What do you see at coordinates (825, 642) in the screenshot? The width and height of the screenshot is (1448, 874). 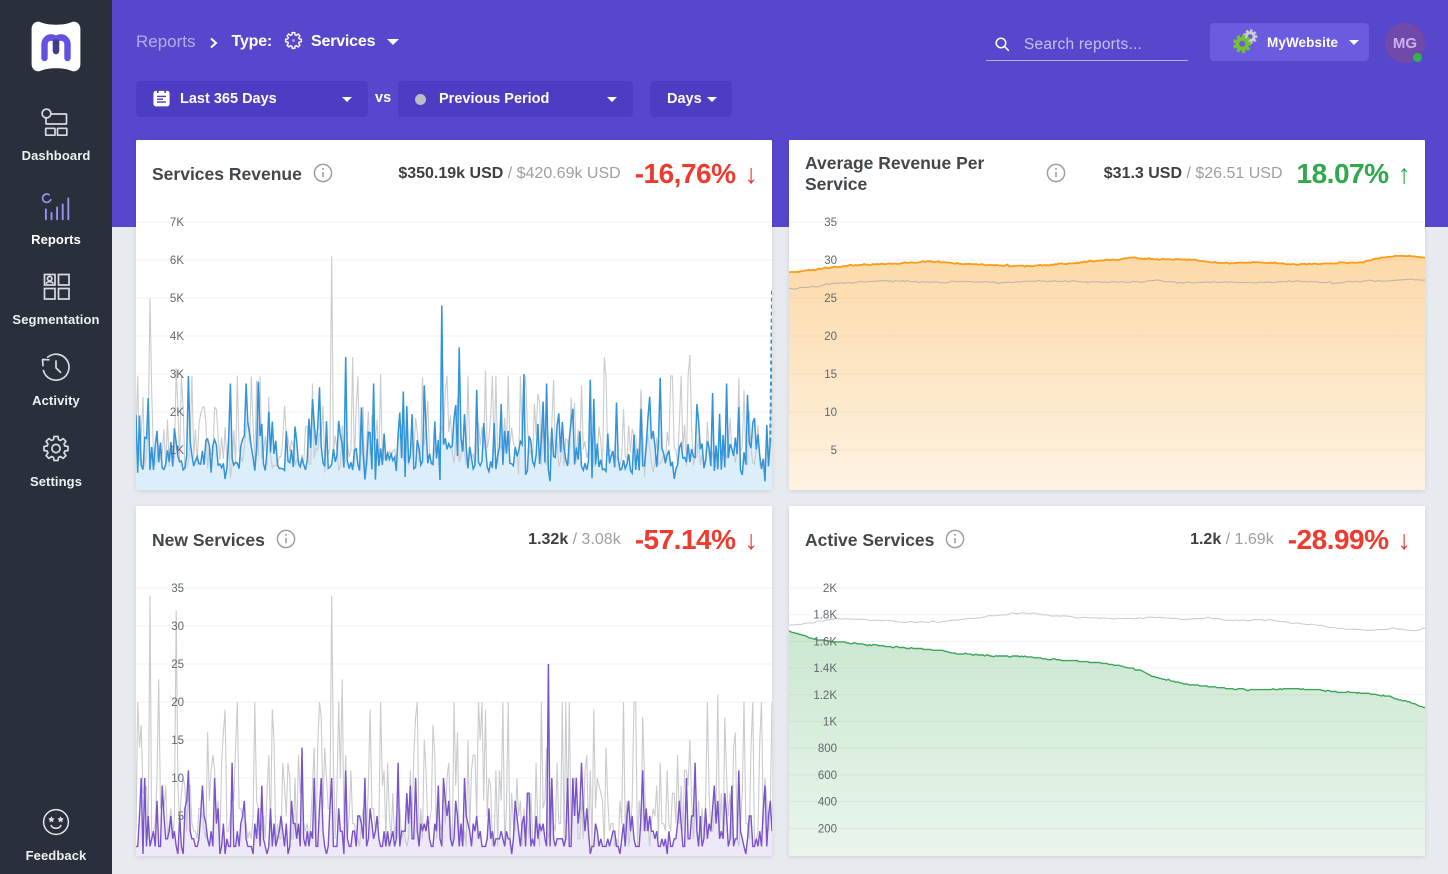 I see `svg-text: 1.6K` at bounding box center [825, 642].